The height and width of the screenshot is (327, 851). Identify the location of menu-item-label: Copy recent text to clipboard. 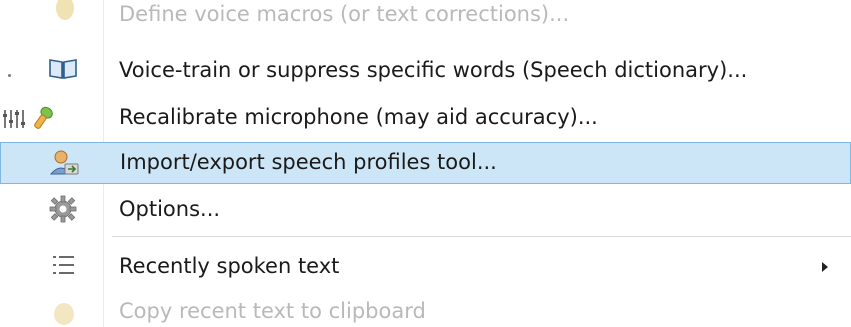
(272, 311).